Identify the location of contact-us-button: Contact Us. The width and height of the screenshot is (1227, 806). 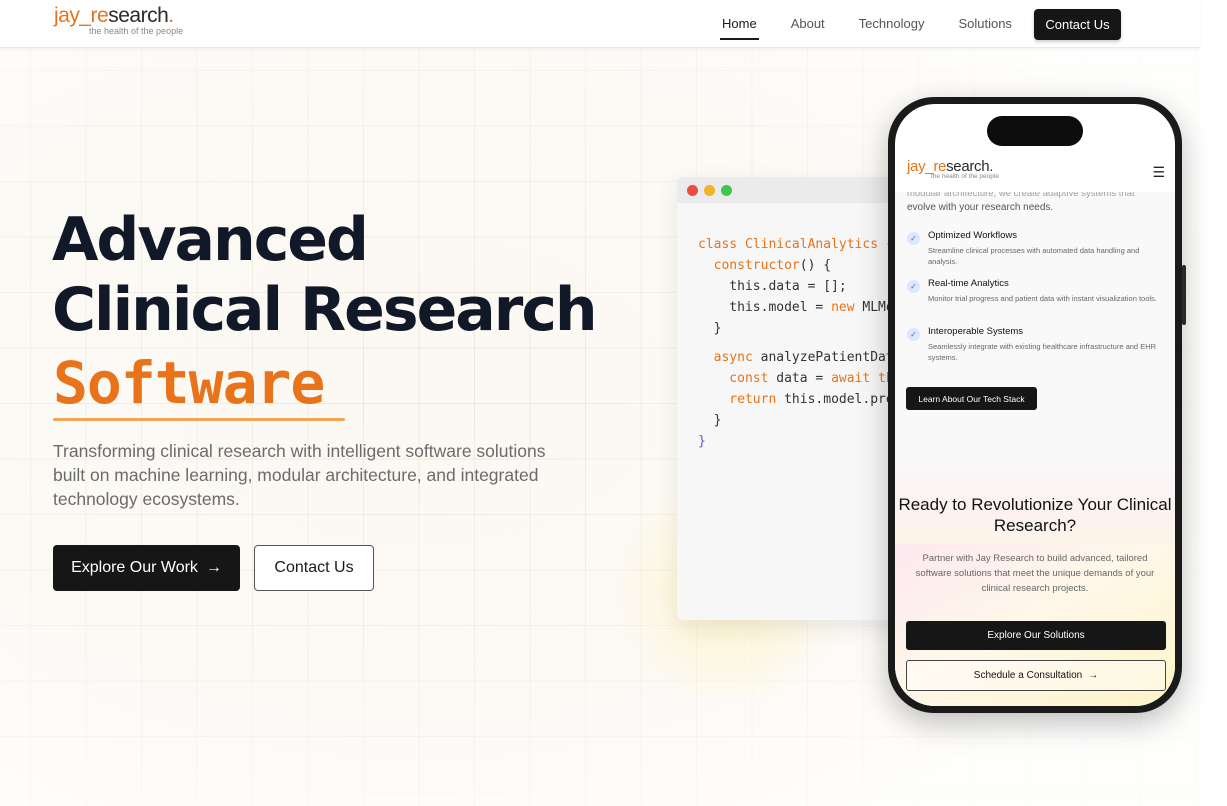
(314, 568).